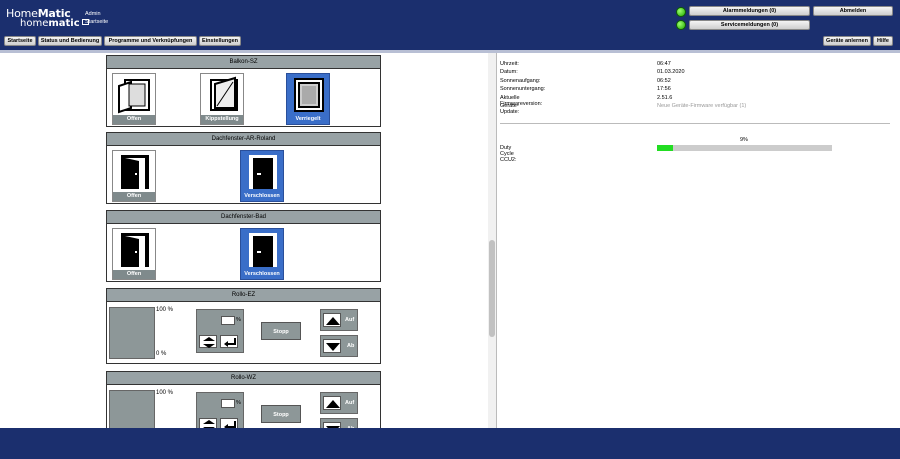 The width and height of the screenshot is (900, 459). What do you see at coordinates (701, 106) in the screenshot?
I see `firmware-update-link: Neue Geräte-Firmware verfügbar (1)` at bounding box center [701, 106].